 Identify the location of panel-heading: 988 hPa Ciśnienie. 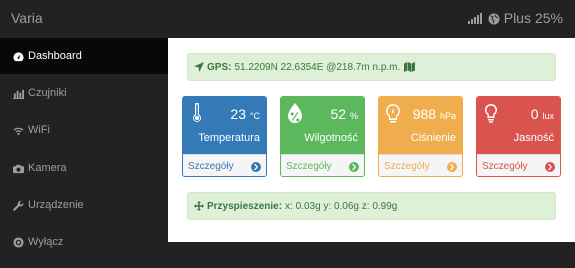
(420, 125).